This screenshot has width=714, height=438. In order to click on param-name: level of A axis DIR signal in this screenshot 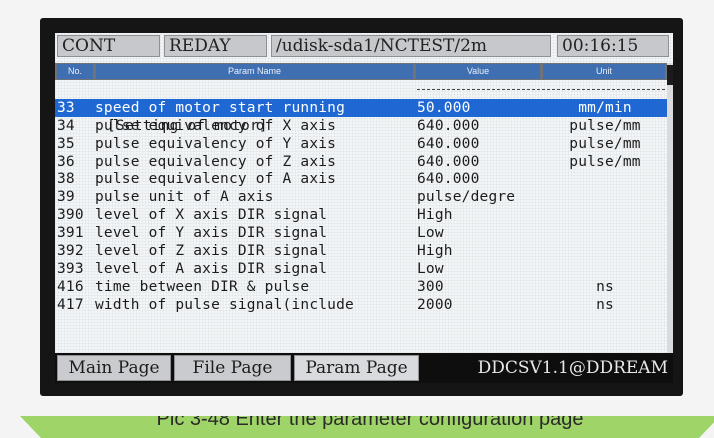, I will do `click(211, 268)`.